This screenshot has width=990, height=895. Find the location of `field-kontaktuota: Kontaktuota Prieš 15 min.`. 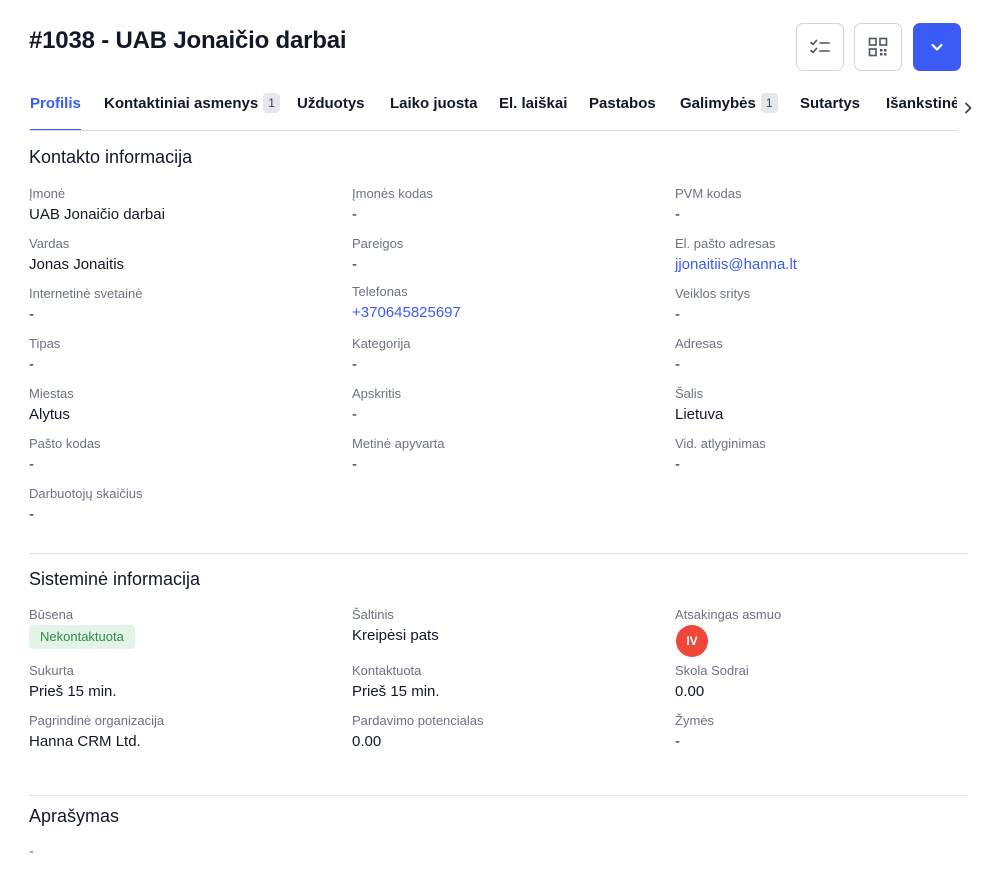

field-kontaktuota: Kontaktuota Prieš 15 min. is located at coordinates (396, 681).